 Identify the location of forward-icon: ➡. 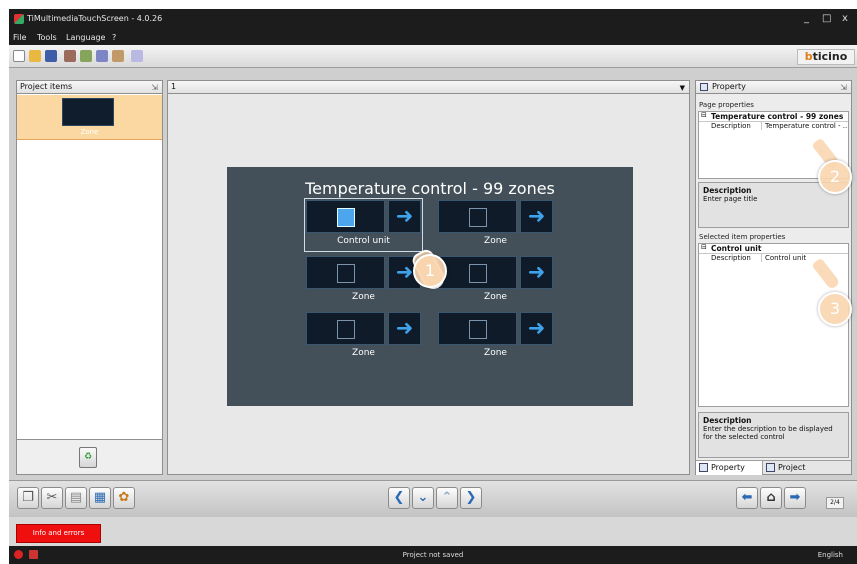
(795, 498).